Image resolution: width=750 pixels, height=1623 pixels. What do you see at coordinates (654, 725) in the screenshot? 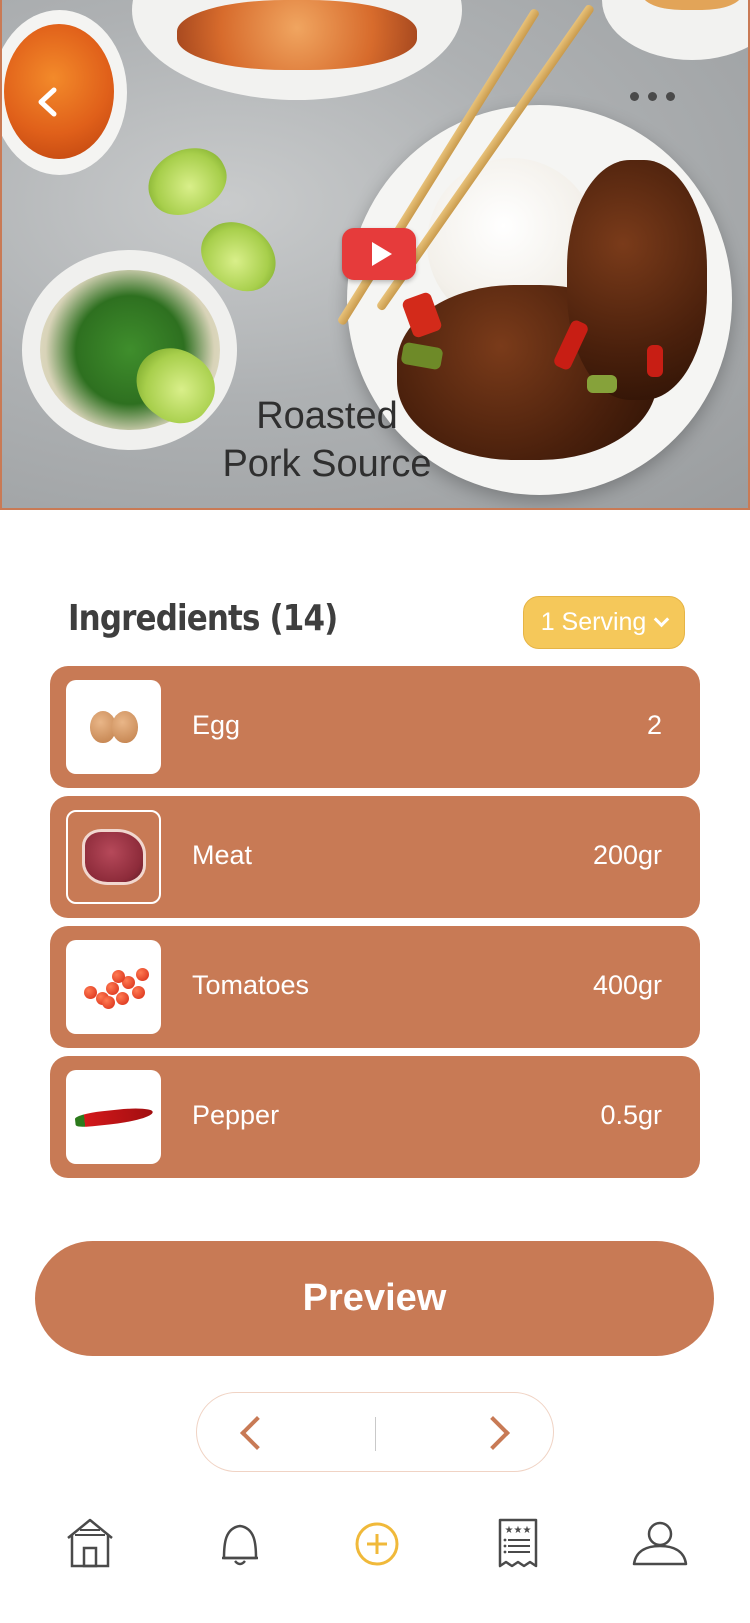
I see `ingredient-quantity: 2` at bounding box center [654, 725].